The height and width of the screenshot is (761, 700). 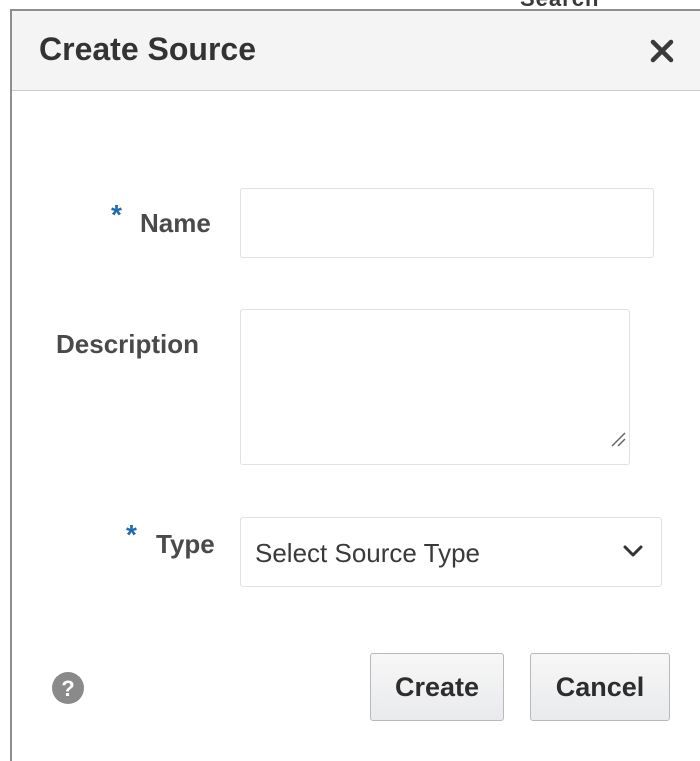 I want to click on type-select-value: Select Source Type, so click(x=367, y=553).